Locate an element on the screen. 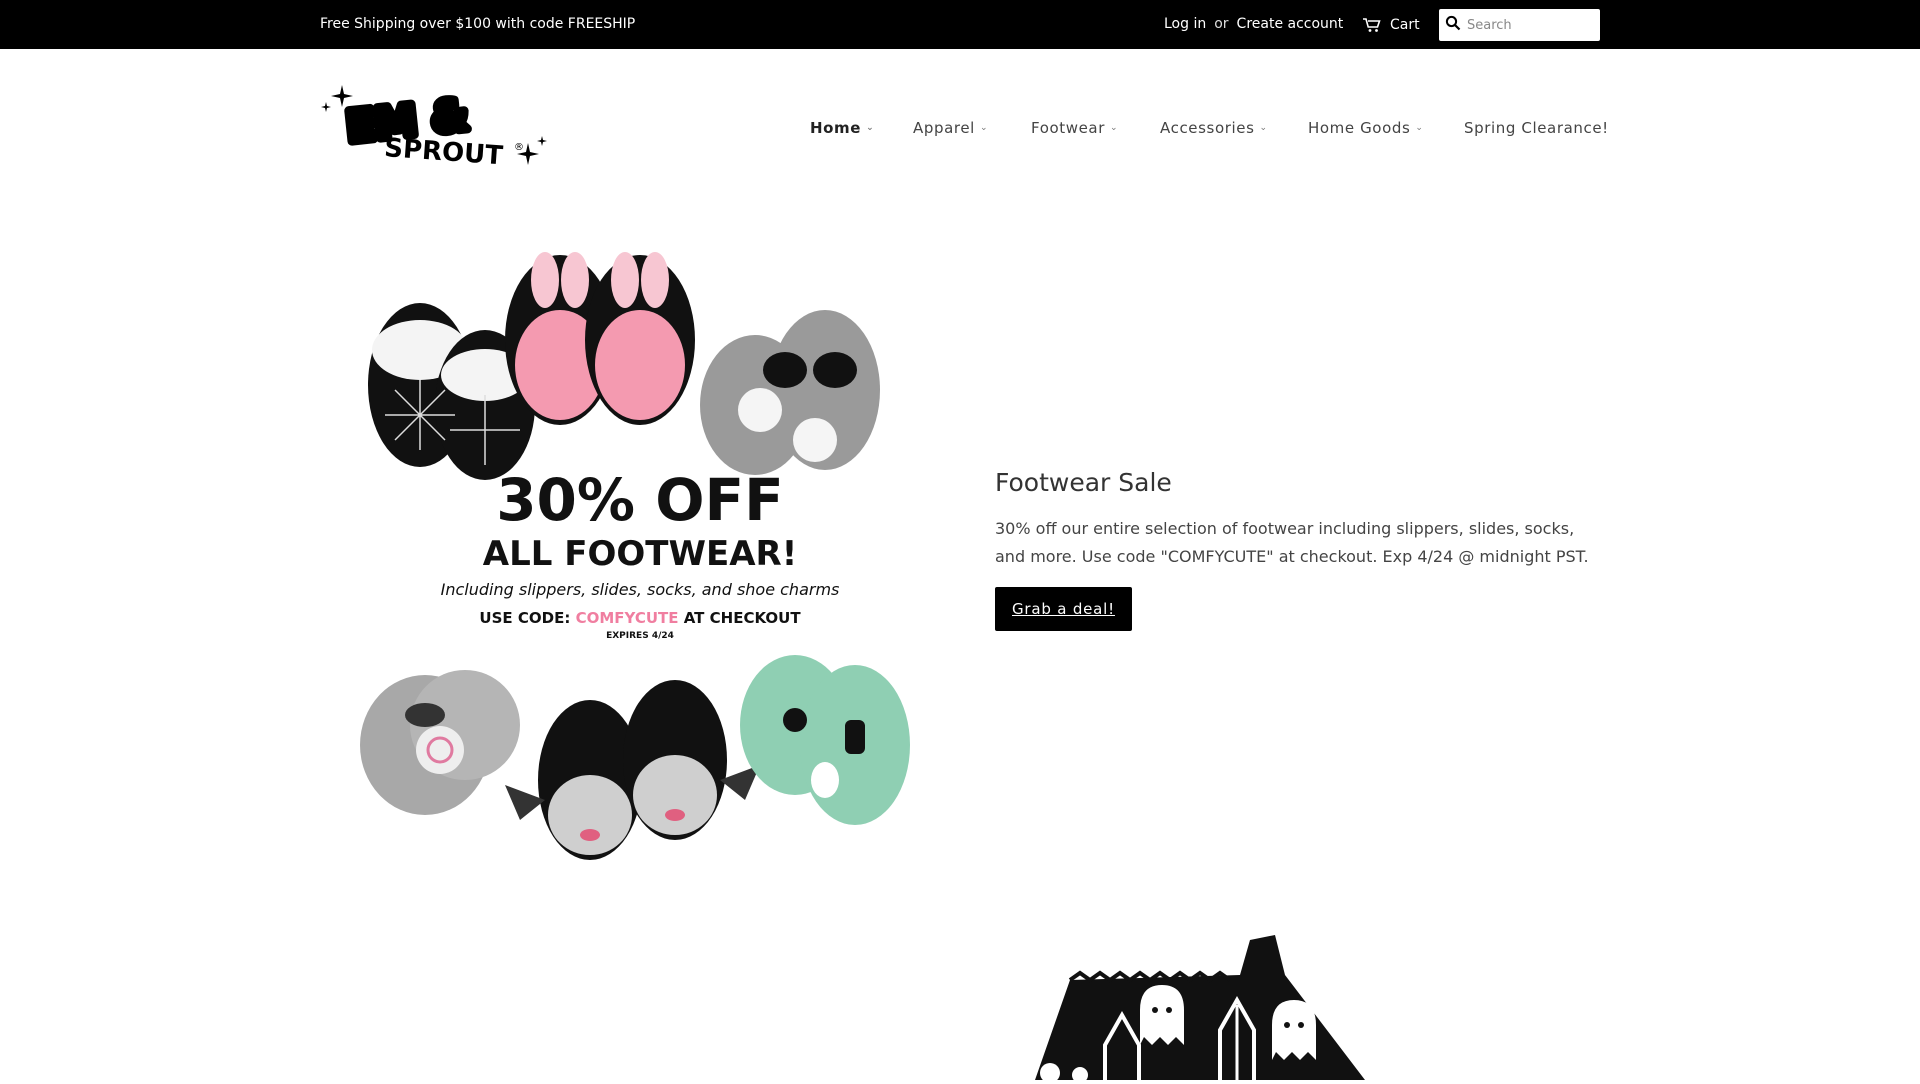 The width and height of the screenshot is (1920, 1084). grab-deal-button: Grab a deal! is located at coordinates (1063, 609).